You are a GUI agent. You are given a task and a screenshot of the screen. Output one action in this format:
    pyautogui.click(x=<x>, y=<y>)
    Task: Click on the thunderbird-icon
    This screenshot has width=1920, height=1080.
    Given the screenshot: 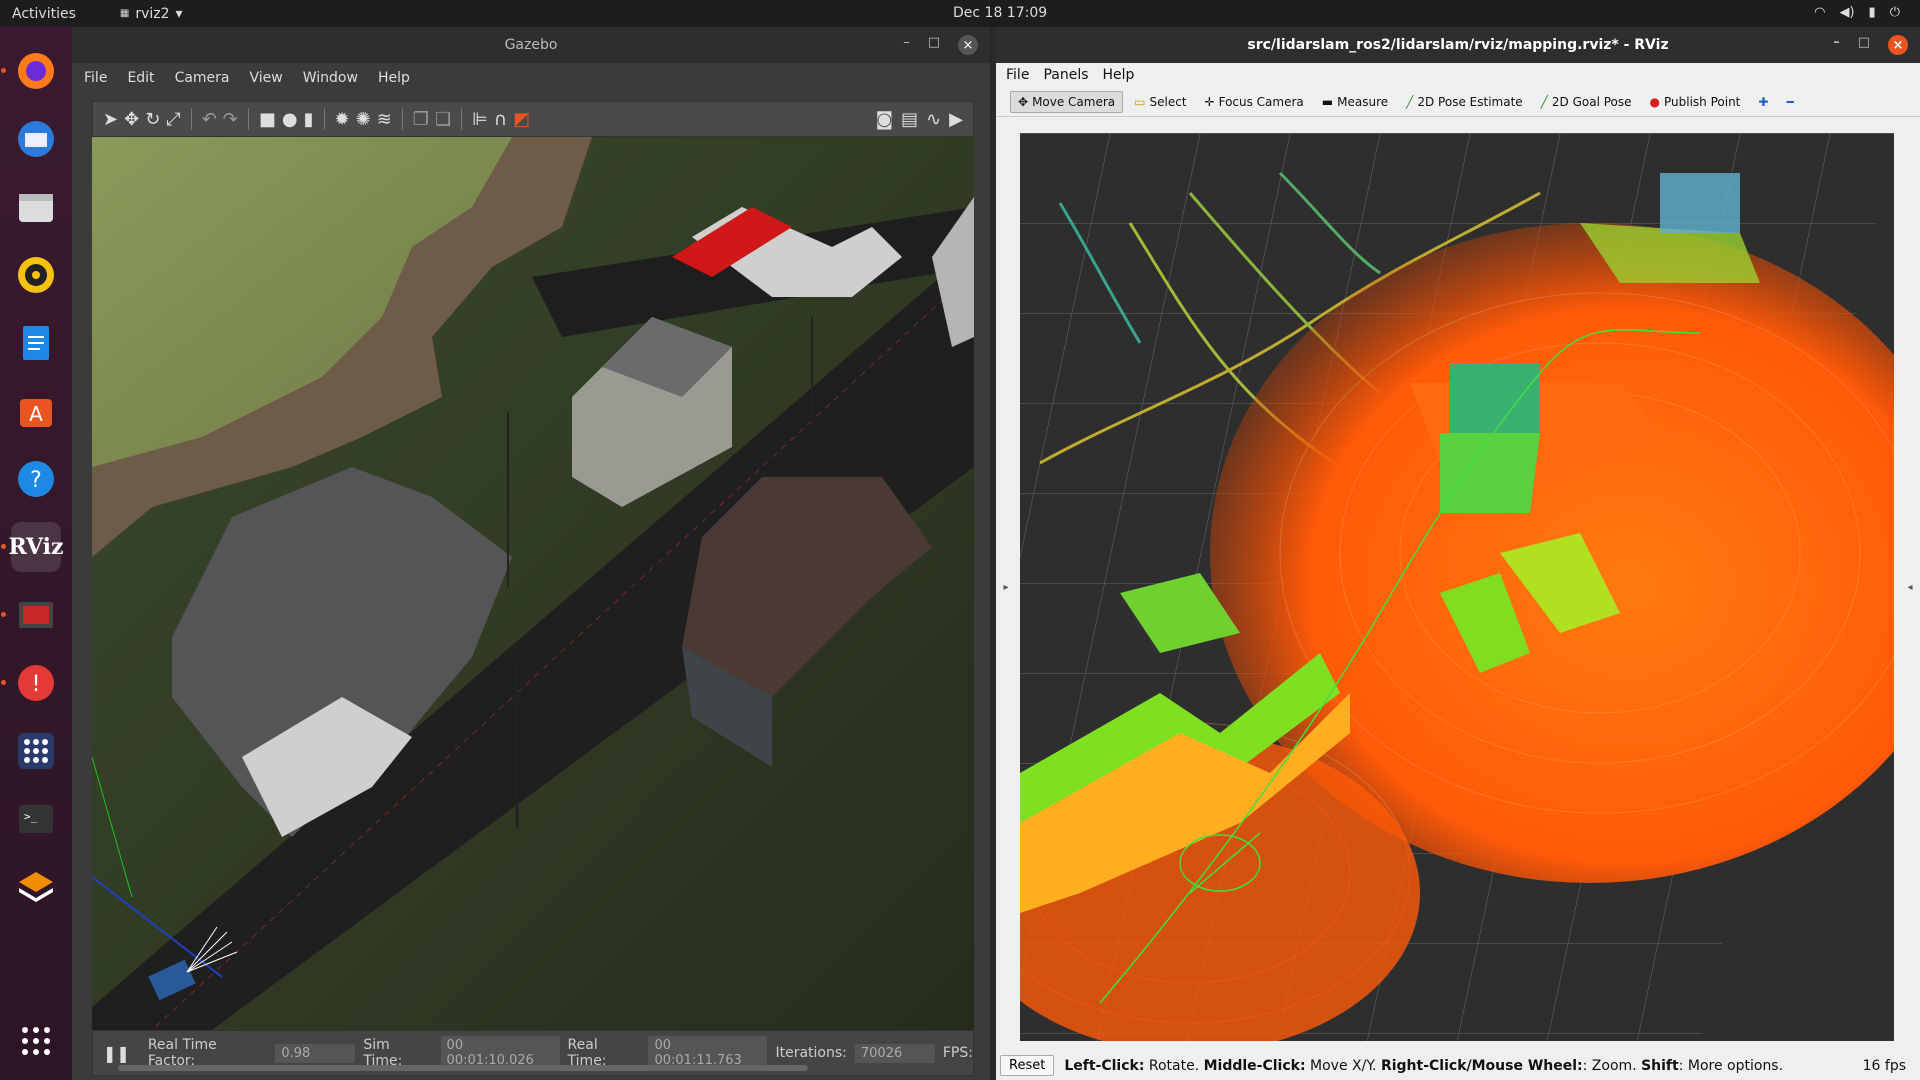 What is the action you would take?
    pyautogui.click(x=36, y=139)
    